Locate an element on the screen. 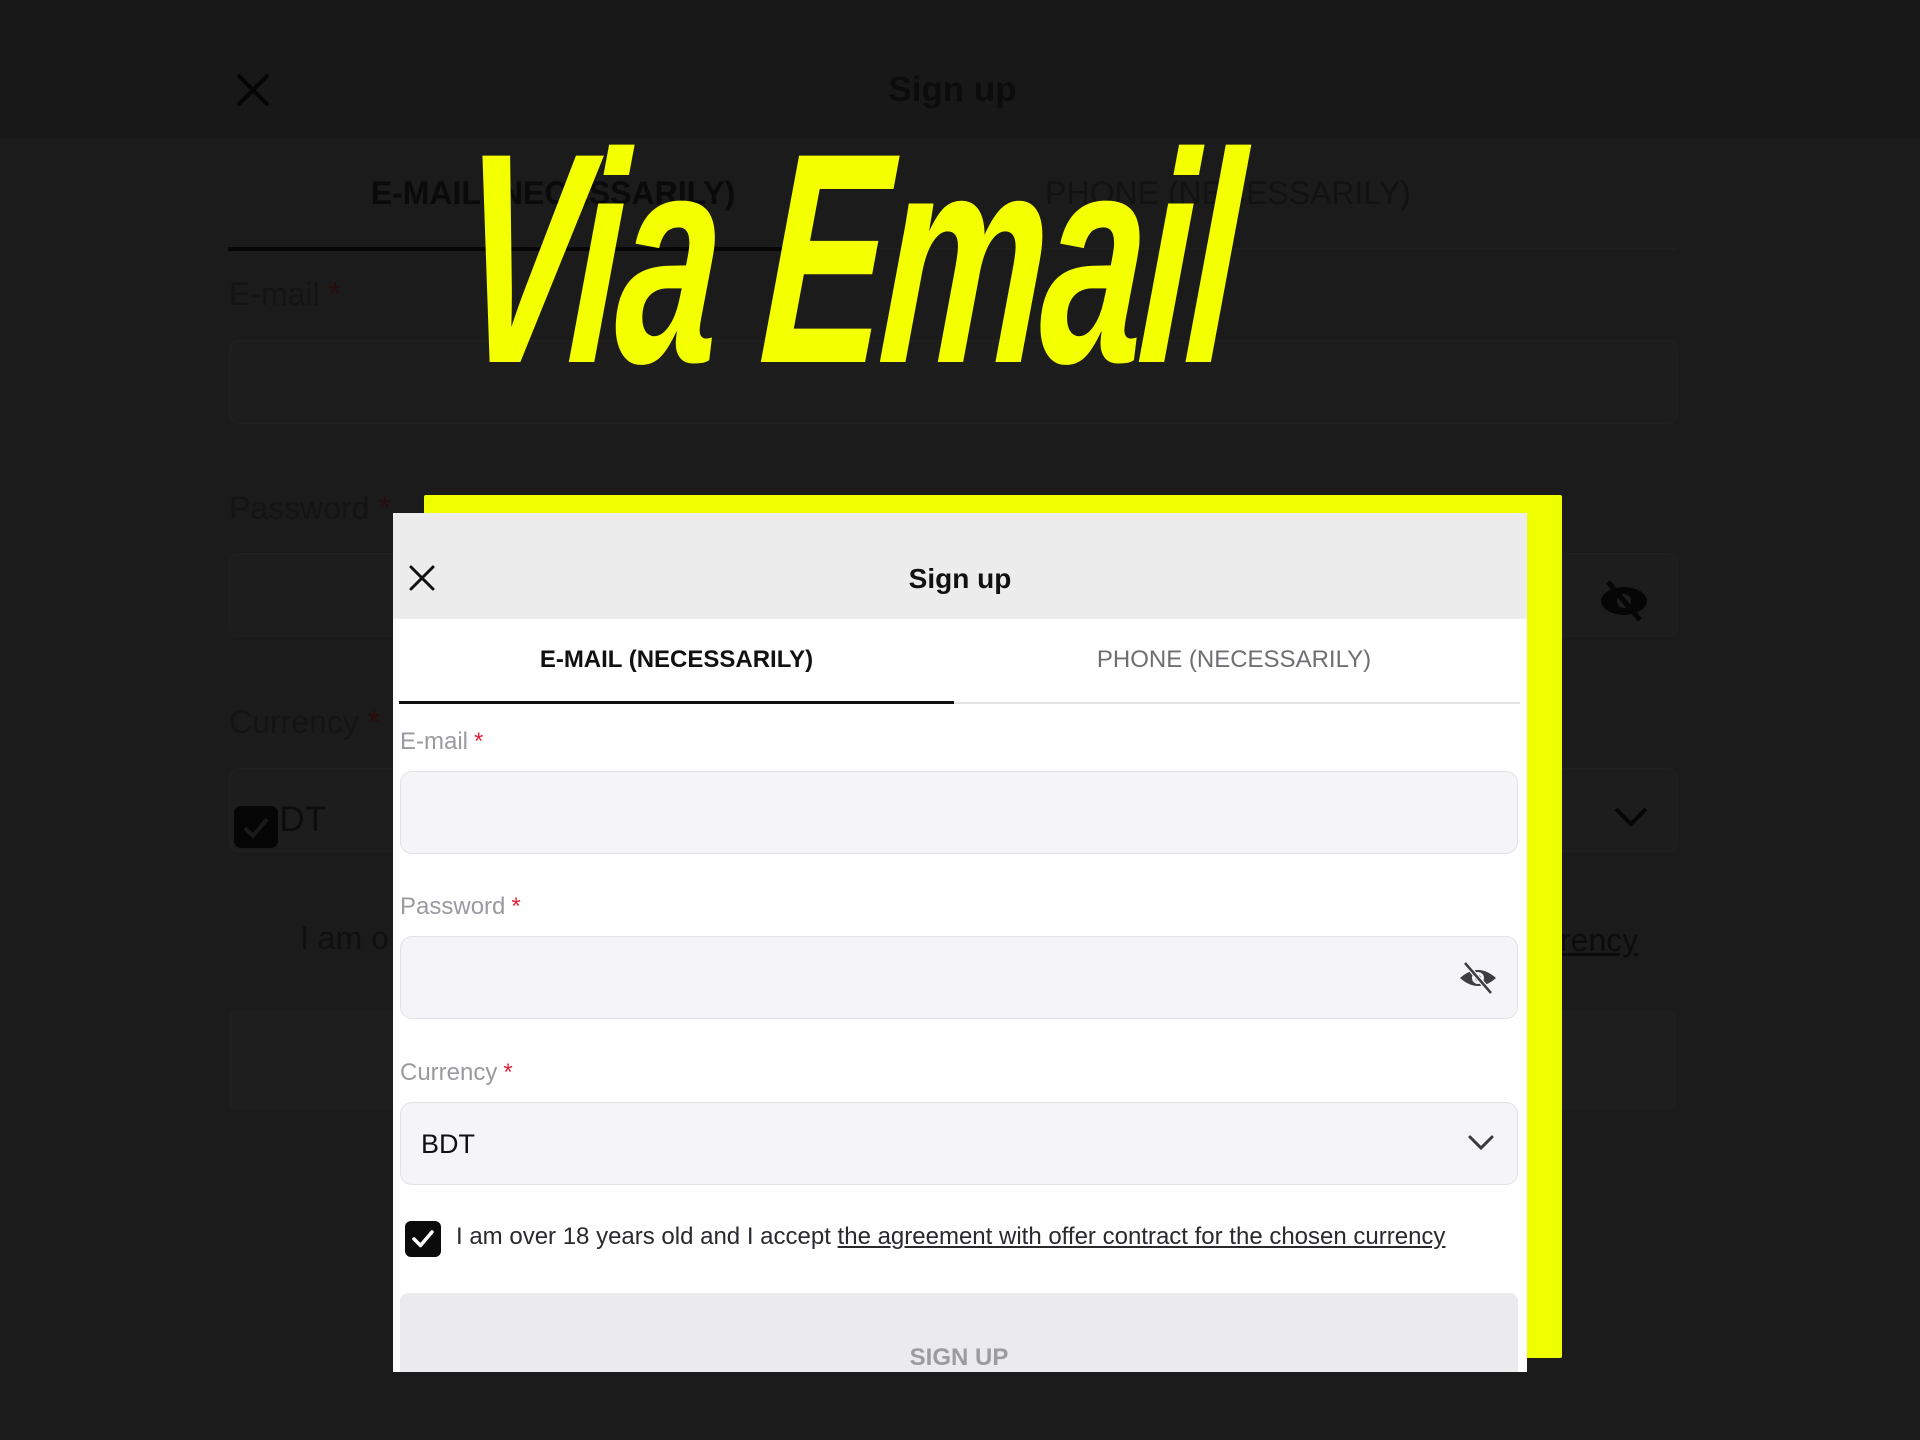  background-check-icon is located at coordinates (256, 828).